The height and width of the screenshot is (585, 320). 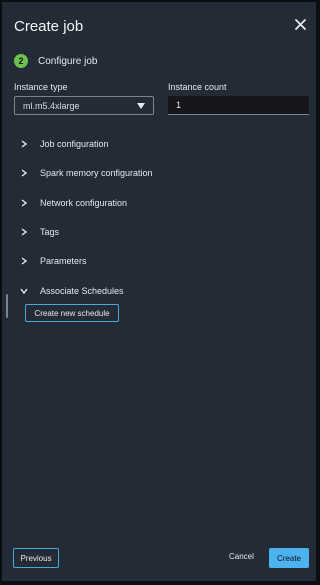 I want to click on section-associate-schedules: Associate Schedules, so click(x=72, y=291).